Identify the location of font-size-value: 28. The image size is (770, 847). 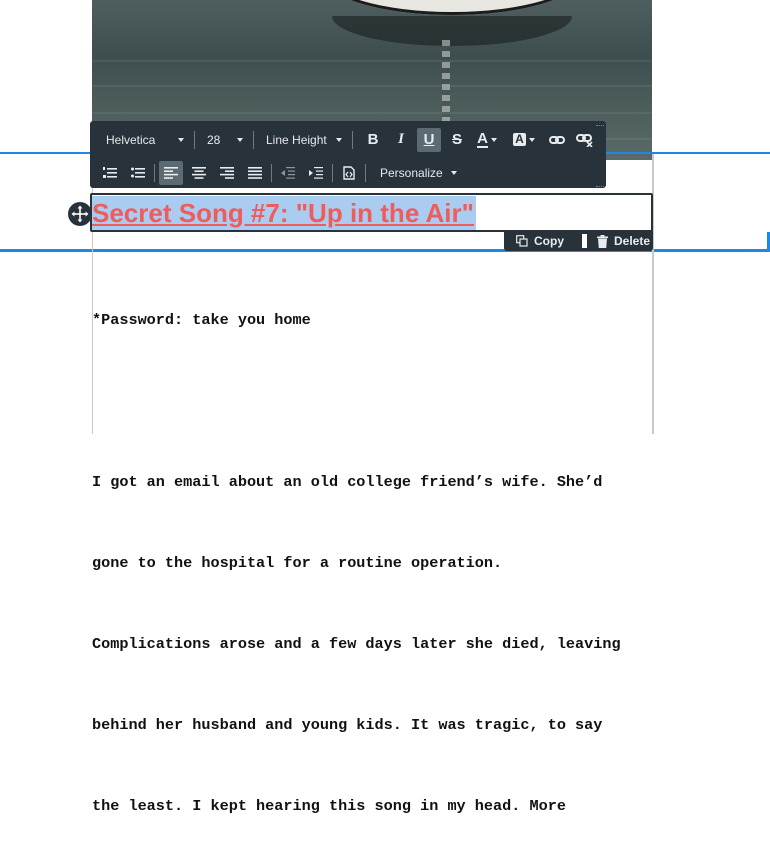
(214, 139).